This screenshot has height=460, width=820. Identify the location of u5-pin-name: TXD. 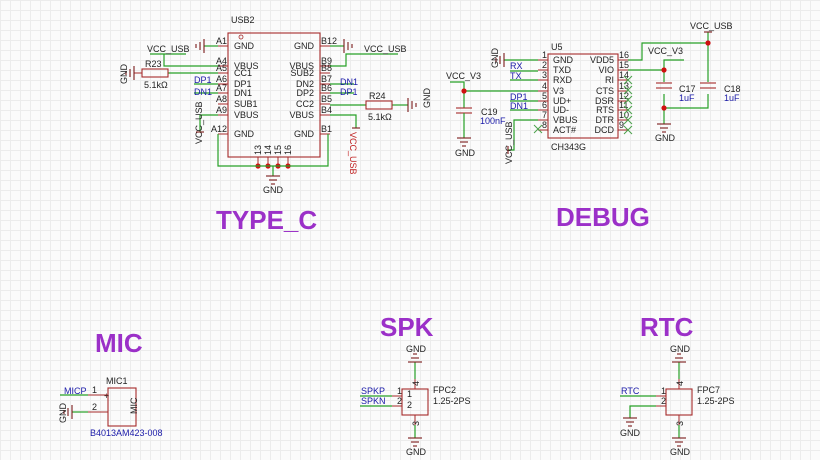
(562, 70).